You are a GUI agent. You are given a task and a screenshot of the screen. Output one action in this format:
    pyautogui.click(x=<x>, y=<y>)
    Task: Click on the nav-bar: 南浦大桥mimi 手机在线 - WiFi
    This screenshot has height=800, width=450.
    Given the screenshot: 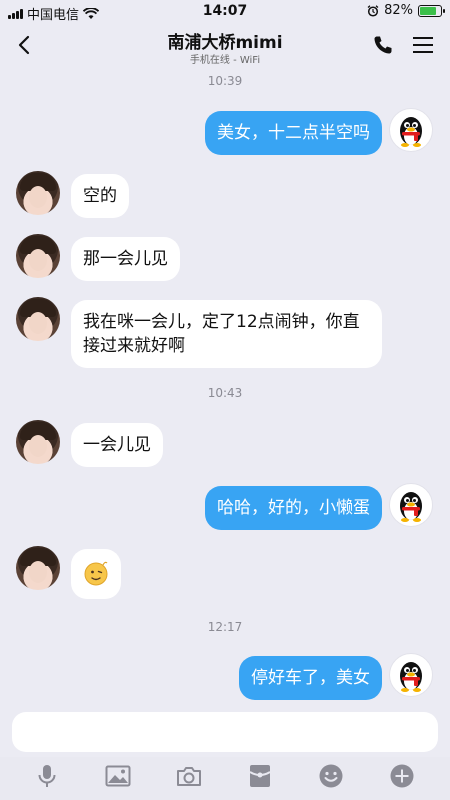 What is the action you would take?
    pyautogui.click(x=225, y=46)
    